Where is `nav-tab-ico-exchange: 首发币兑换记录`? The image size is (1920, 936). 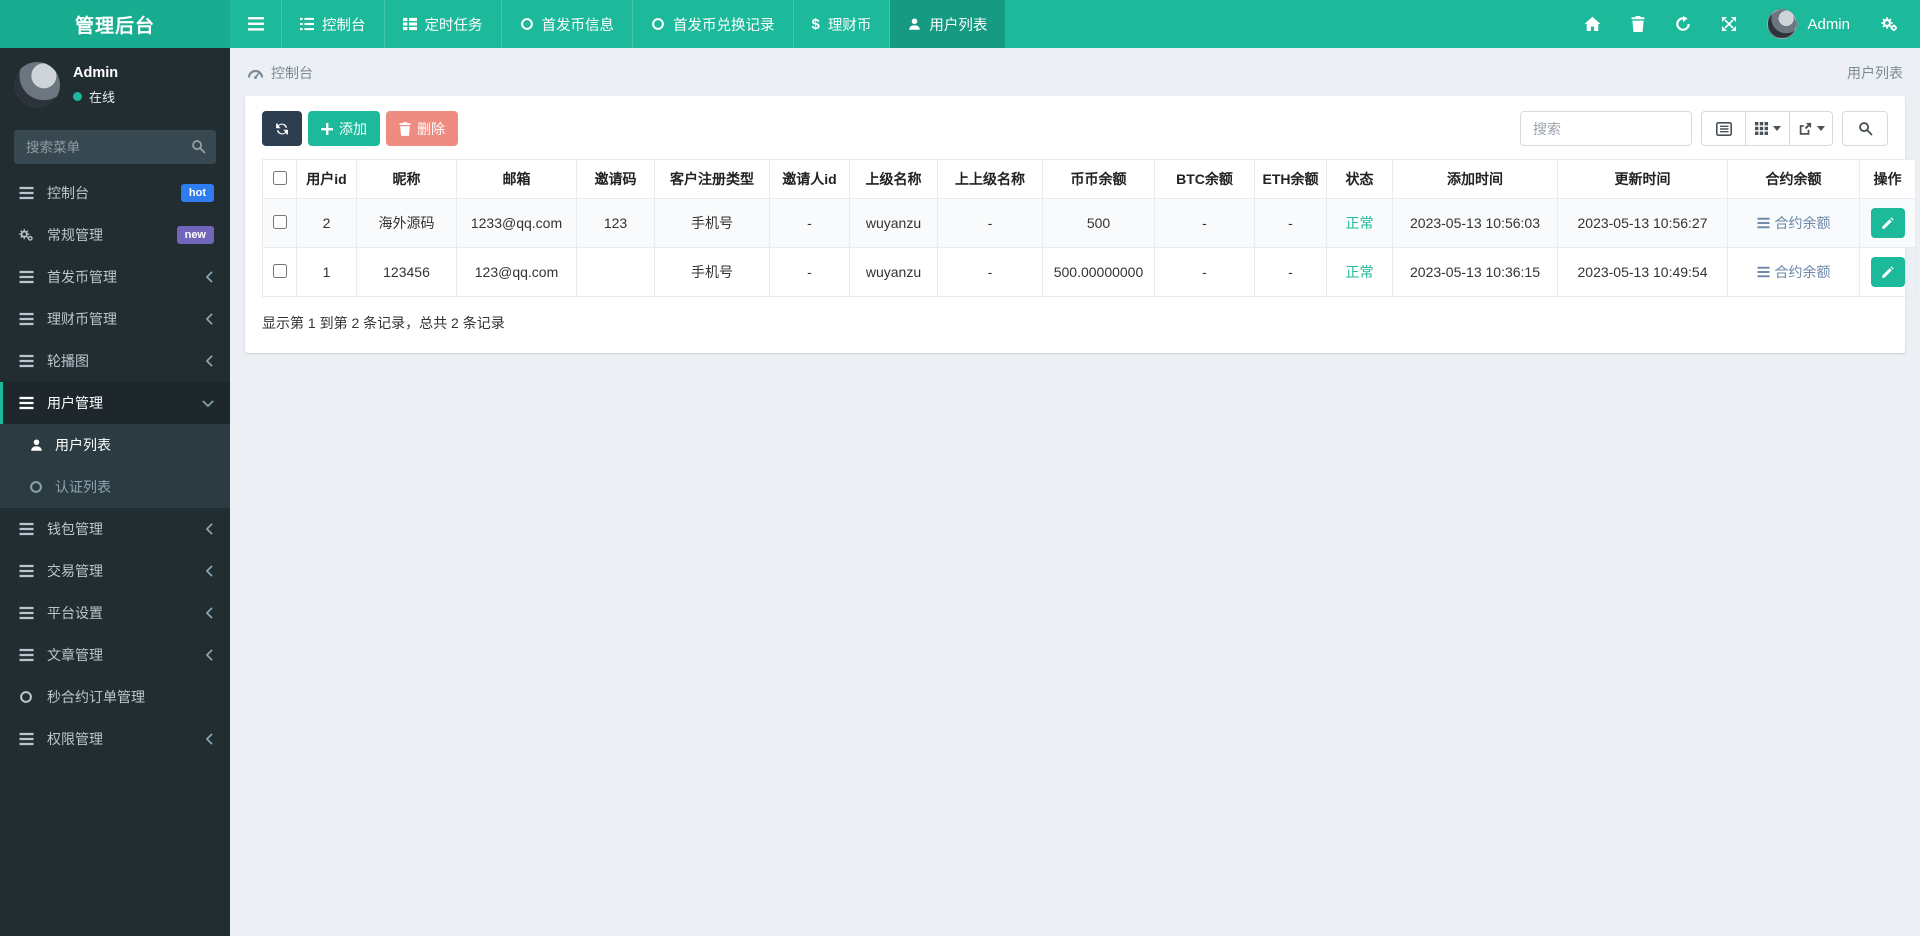 nav-tab-ico-exchange: 首发币兑换记录 is located at coordinates (713, 24).